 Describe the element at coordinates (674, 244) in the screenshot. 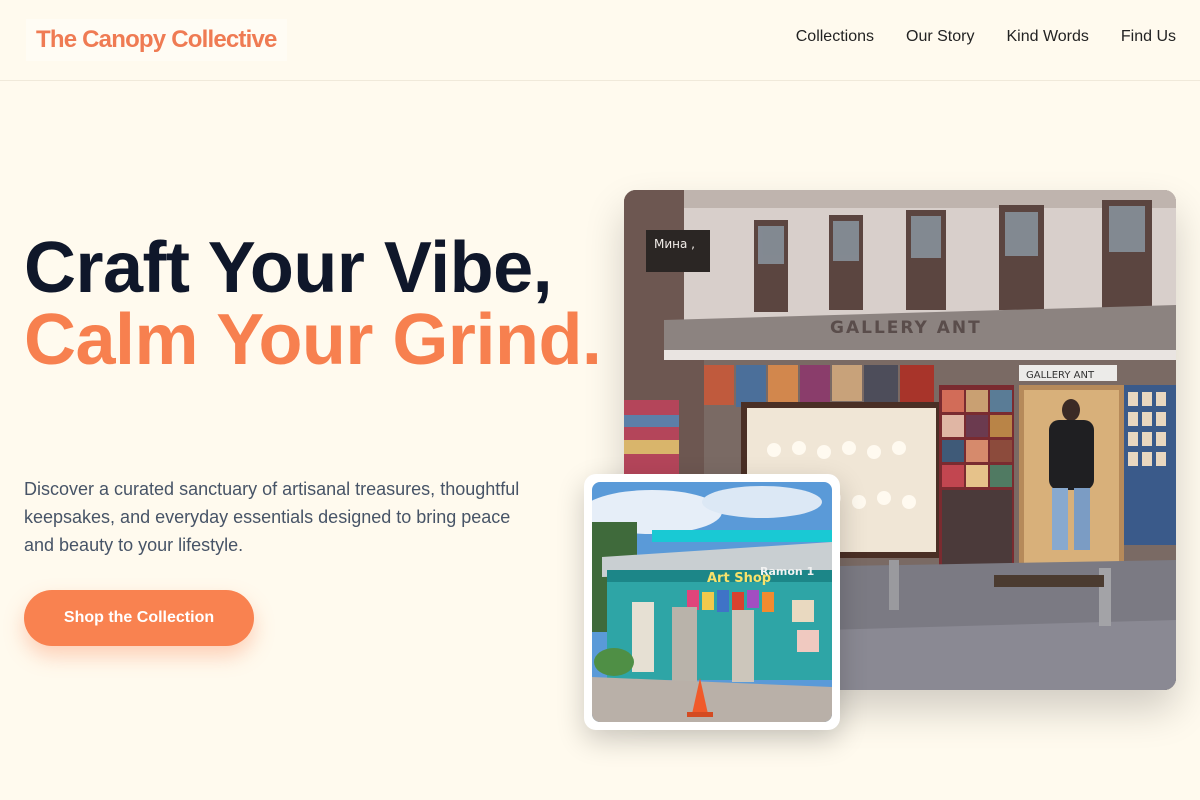

I see `corner-sign-text: Мина ,` at that location.